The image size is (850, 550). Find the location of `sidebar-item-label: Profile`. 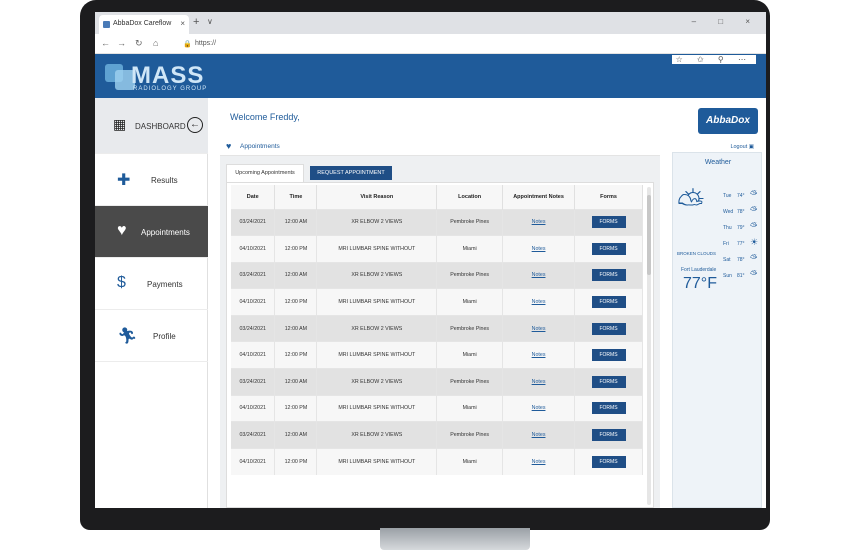

sidebar-item-label: Profile is located at coordinates (164, 336).